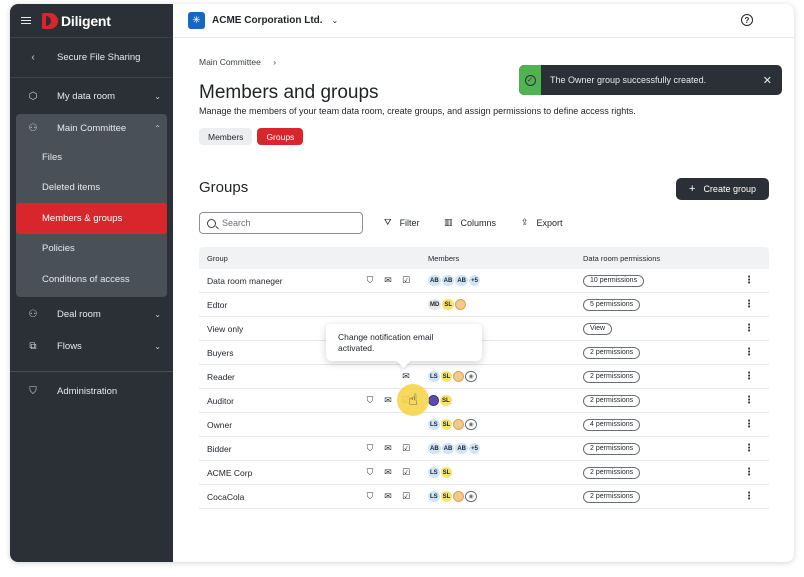 This screenshot has width=804, height=577. Describe the element at coordinates (220, 401) in the screenshot. I see `group-name: Auditor` at that location.